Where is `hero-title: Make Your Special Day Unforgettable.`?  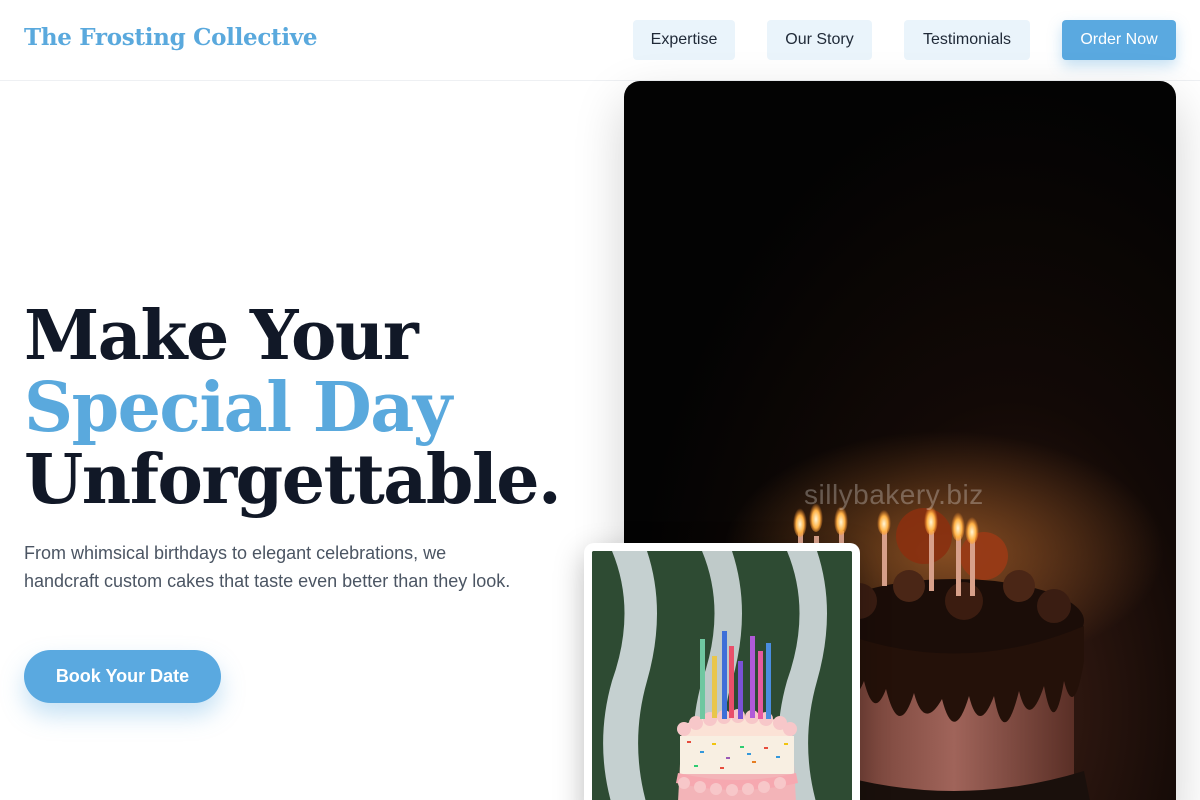
hero-title: Make Your Special Day Unforgettable. is located at coordinates (293, 408).